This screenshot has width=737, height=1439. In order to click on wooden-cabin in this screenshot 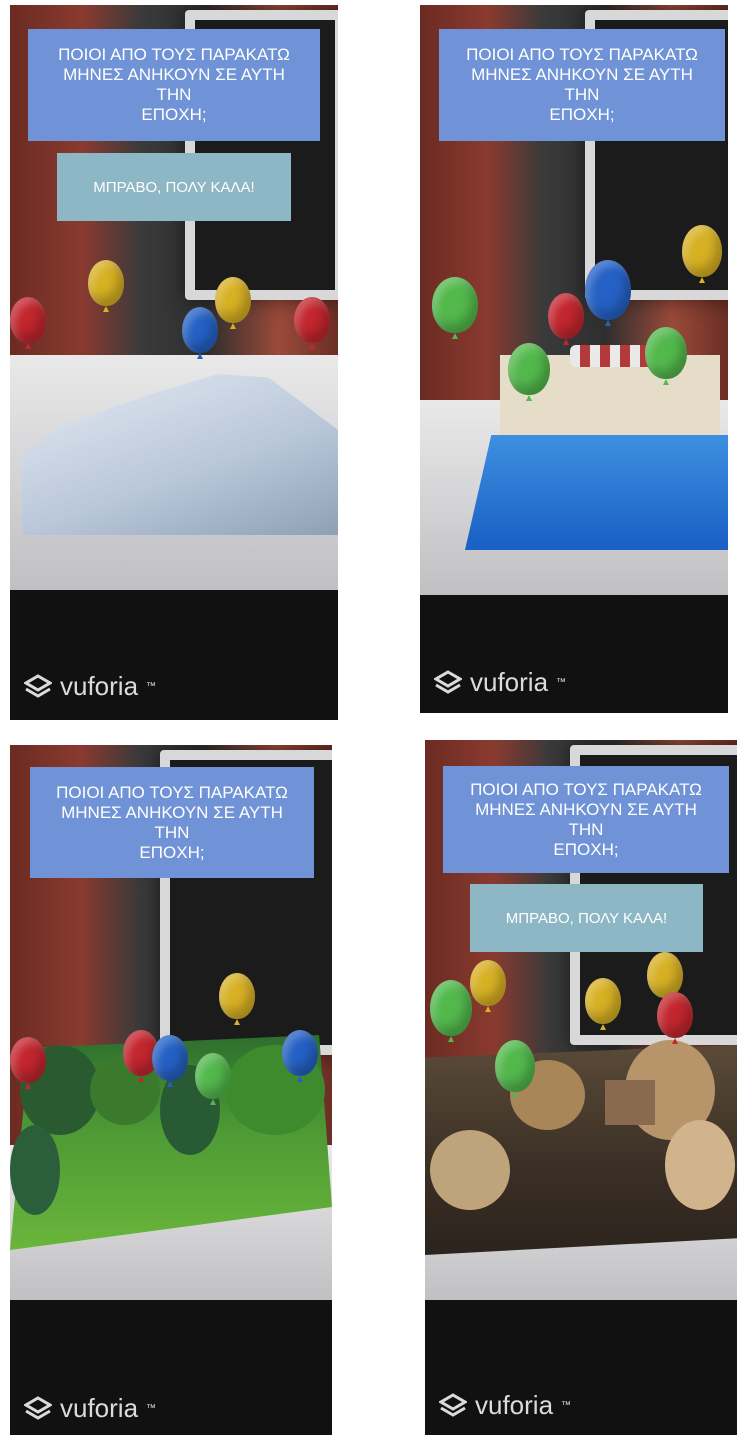, I will do `click(630, 1102)`.